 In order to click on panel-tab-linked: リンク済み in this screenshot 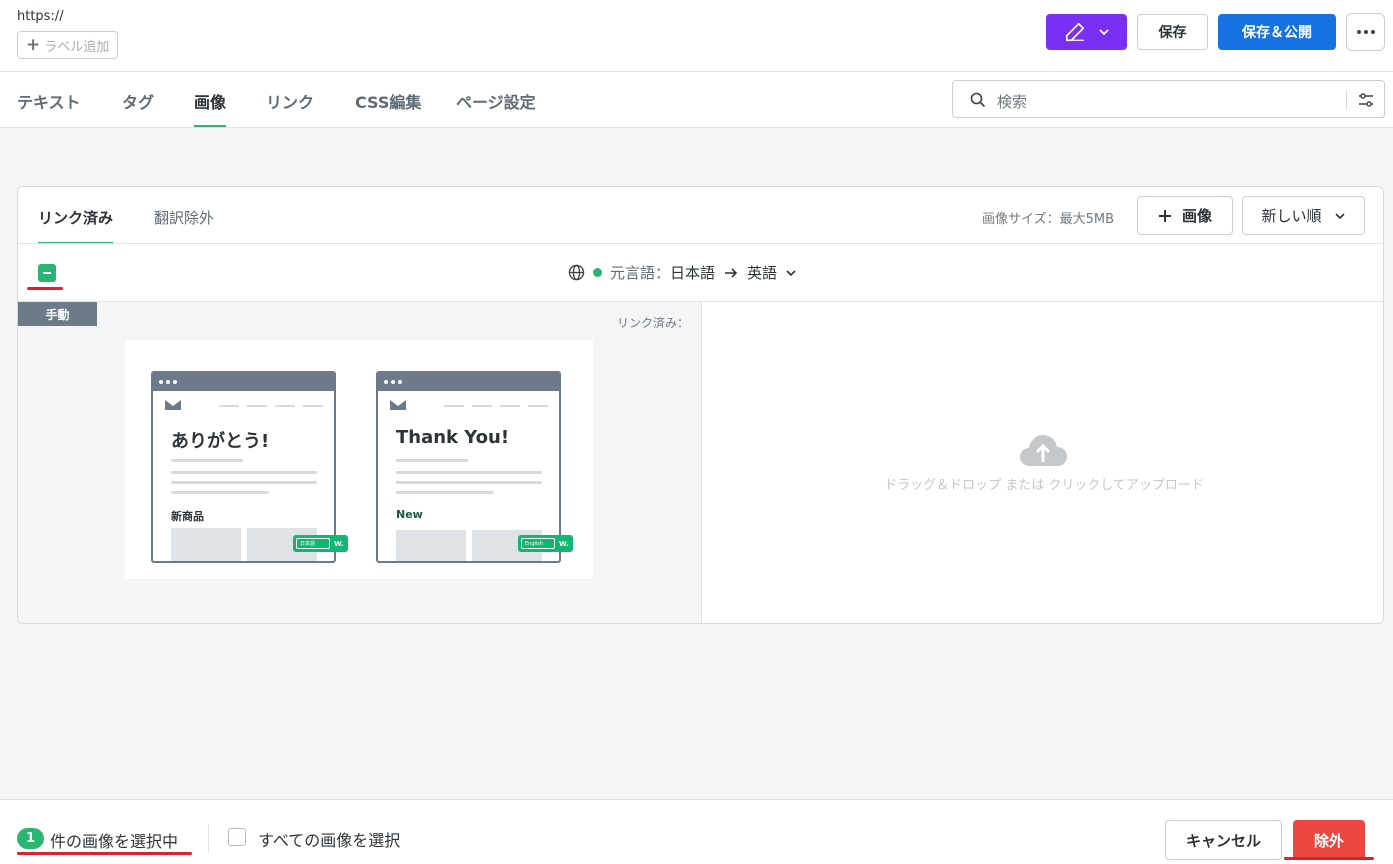, I will do `click(76, 225)`.